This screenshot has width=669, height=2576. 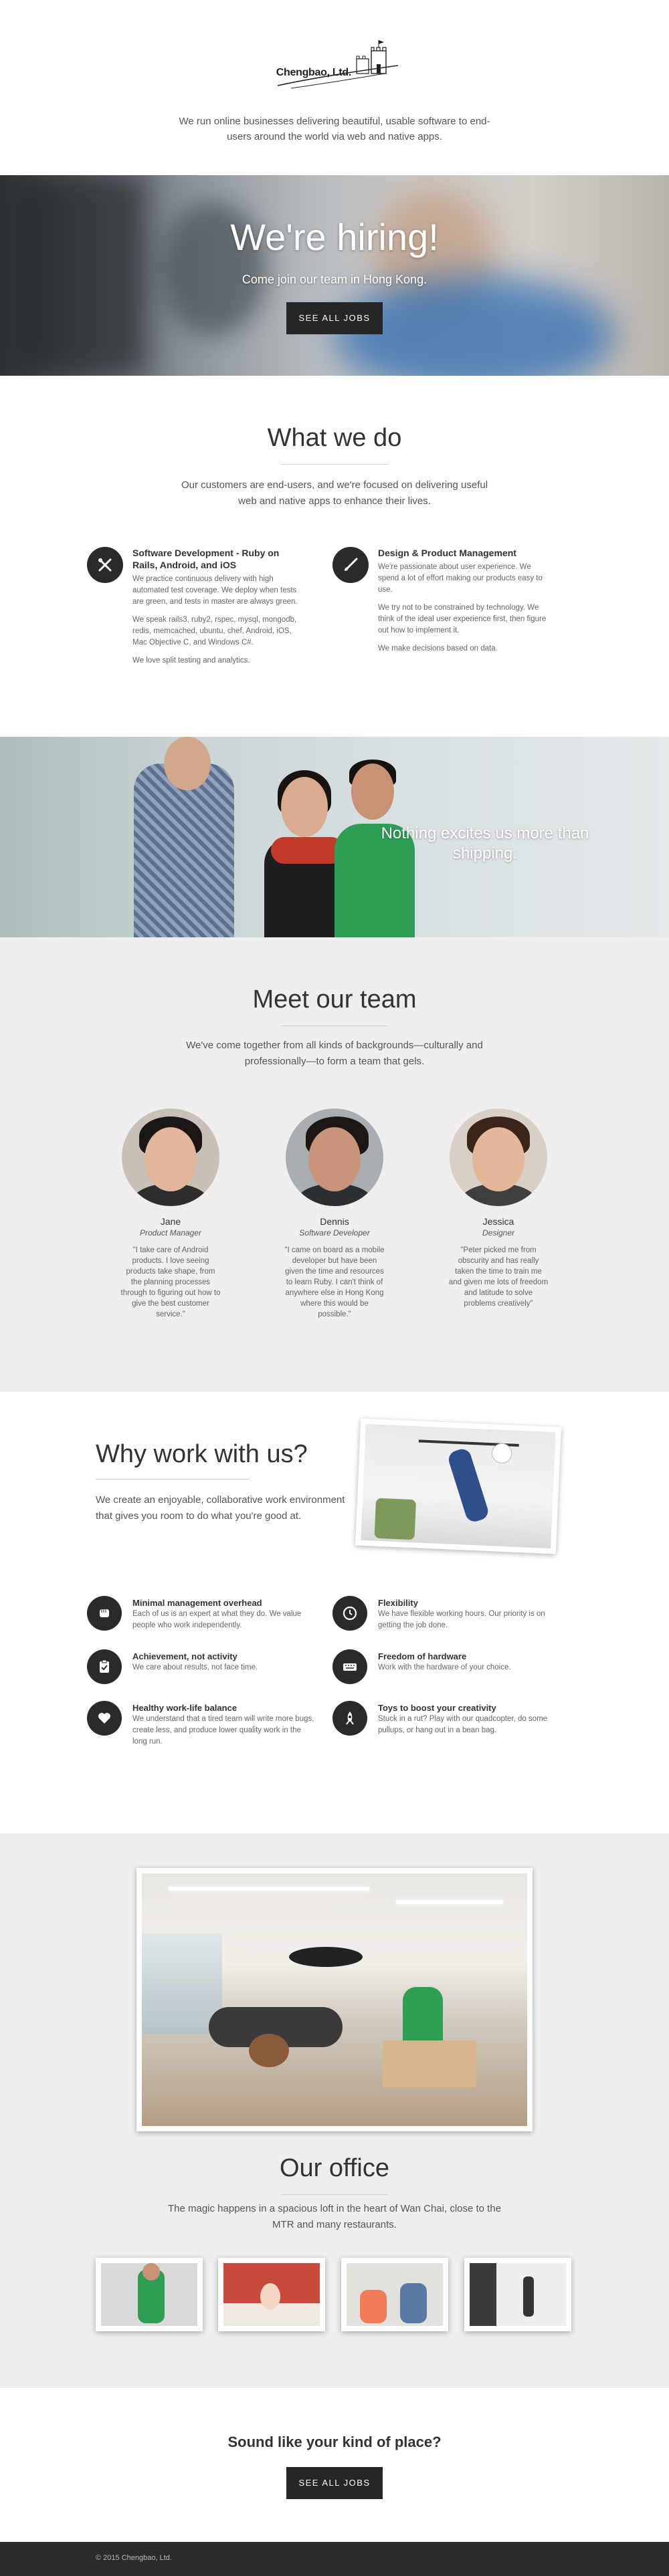 I want to click on perk-title: Minimal management overhead, so click(x=197, y=1603).